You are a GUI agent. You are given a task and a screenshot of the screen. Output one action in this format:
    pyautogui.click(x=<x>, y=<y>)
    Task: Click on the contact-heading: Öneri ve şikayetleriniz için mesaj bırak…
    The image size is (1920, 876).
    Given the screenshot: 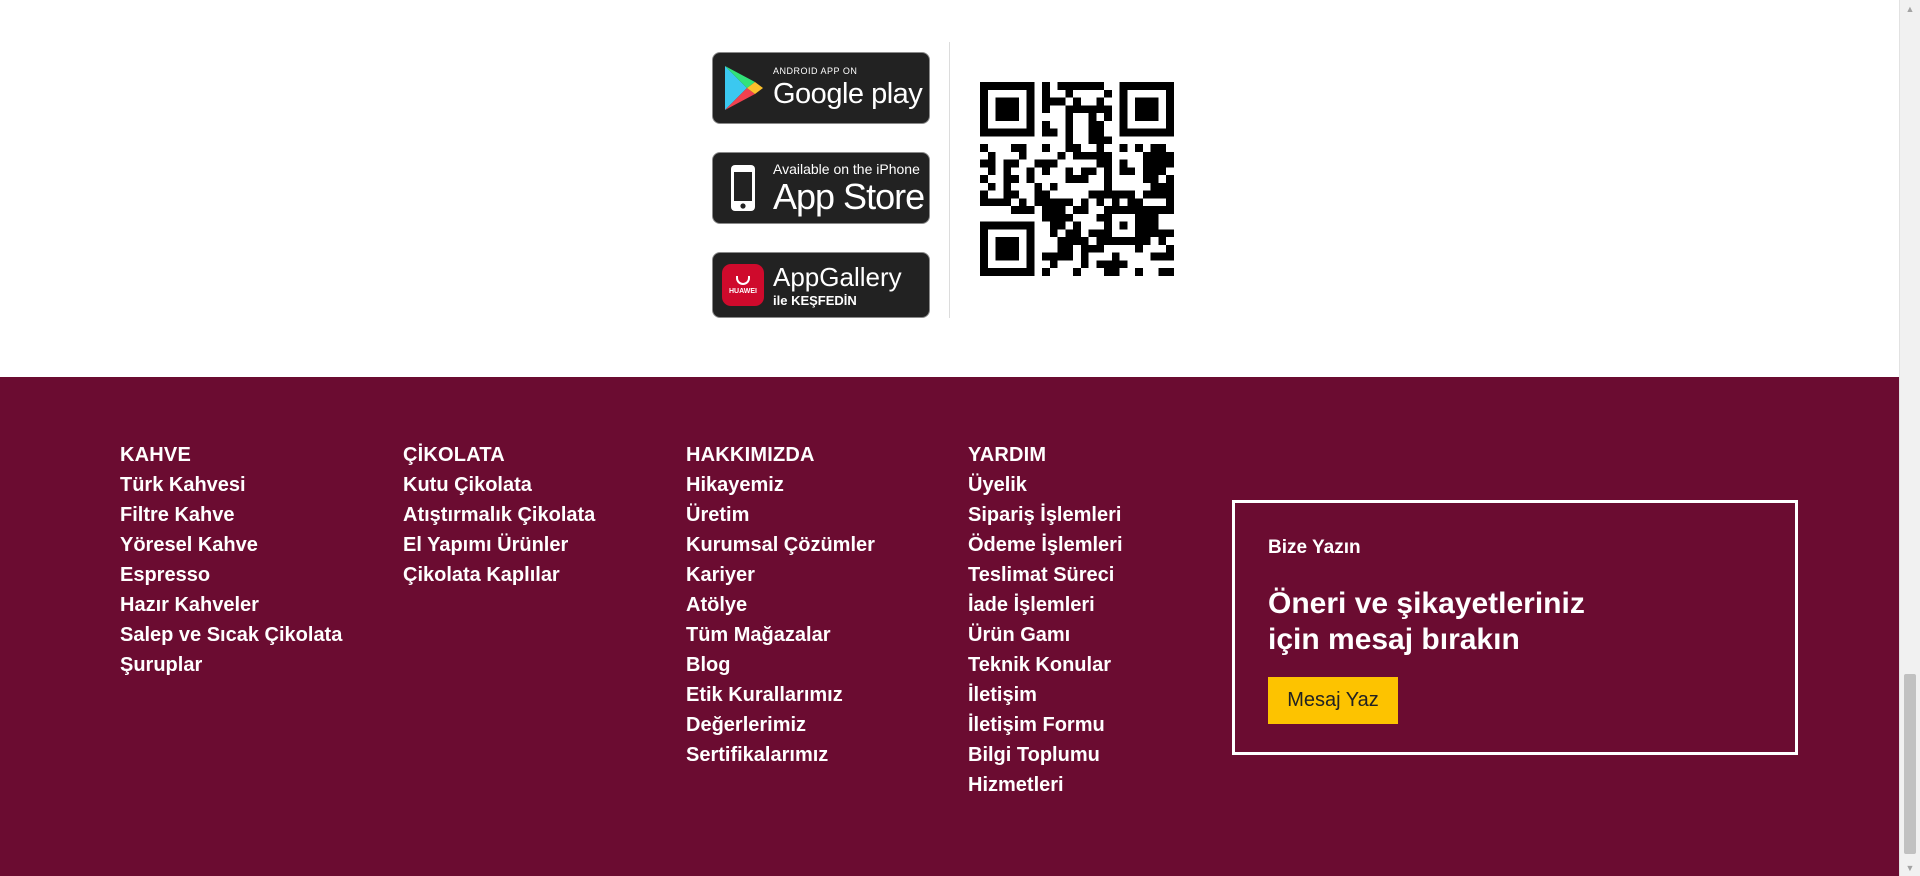 What is the action you would take?
    pyautogui.click(x=1478, y=622)
    